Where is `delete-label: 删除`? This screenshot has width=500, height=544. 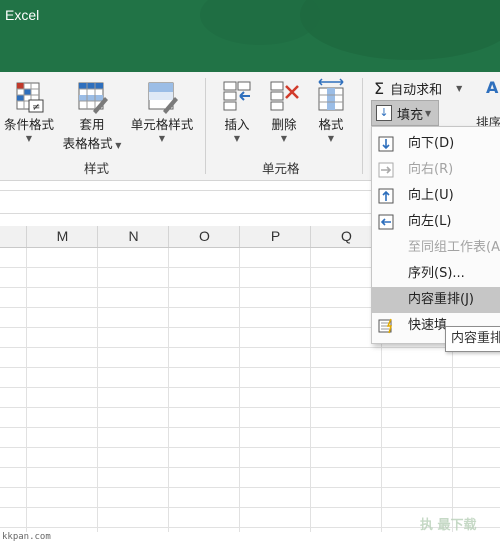 delete-label: 删除 is located at coordinates (284, 124).